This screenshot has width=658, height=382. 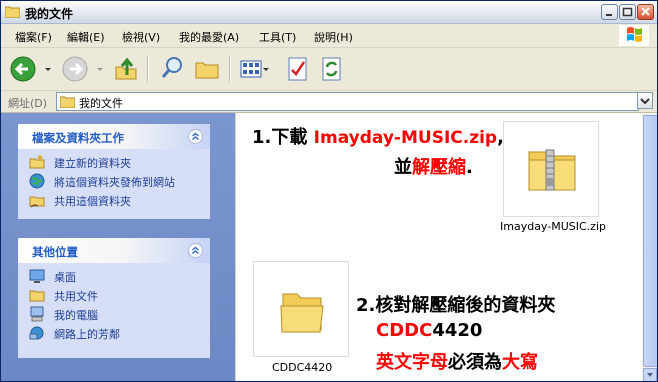 I want to click on menu-view: 檢視(V), so click(x=141, y=37).